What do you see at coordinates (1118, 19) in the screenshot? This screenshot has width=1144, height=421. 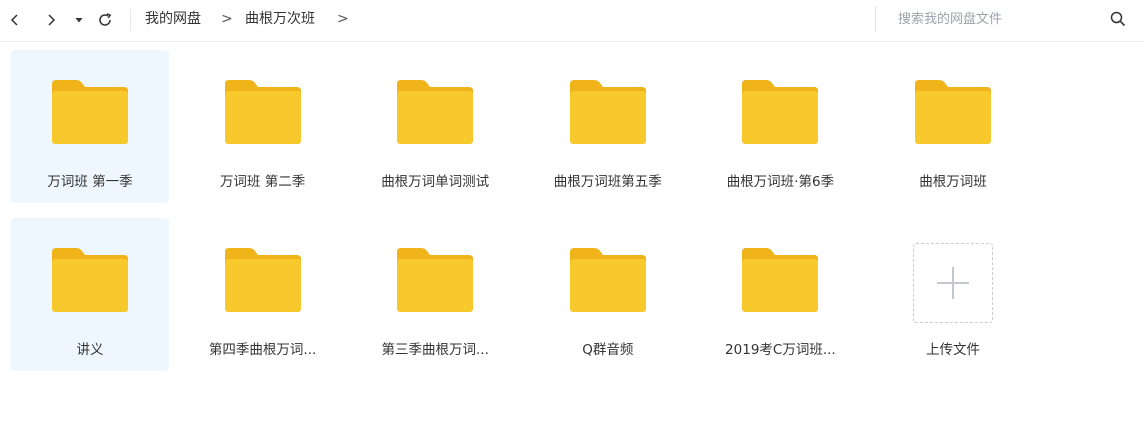 I see `search-icon` at bounding box center [1118, 19].